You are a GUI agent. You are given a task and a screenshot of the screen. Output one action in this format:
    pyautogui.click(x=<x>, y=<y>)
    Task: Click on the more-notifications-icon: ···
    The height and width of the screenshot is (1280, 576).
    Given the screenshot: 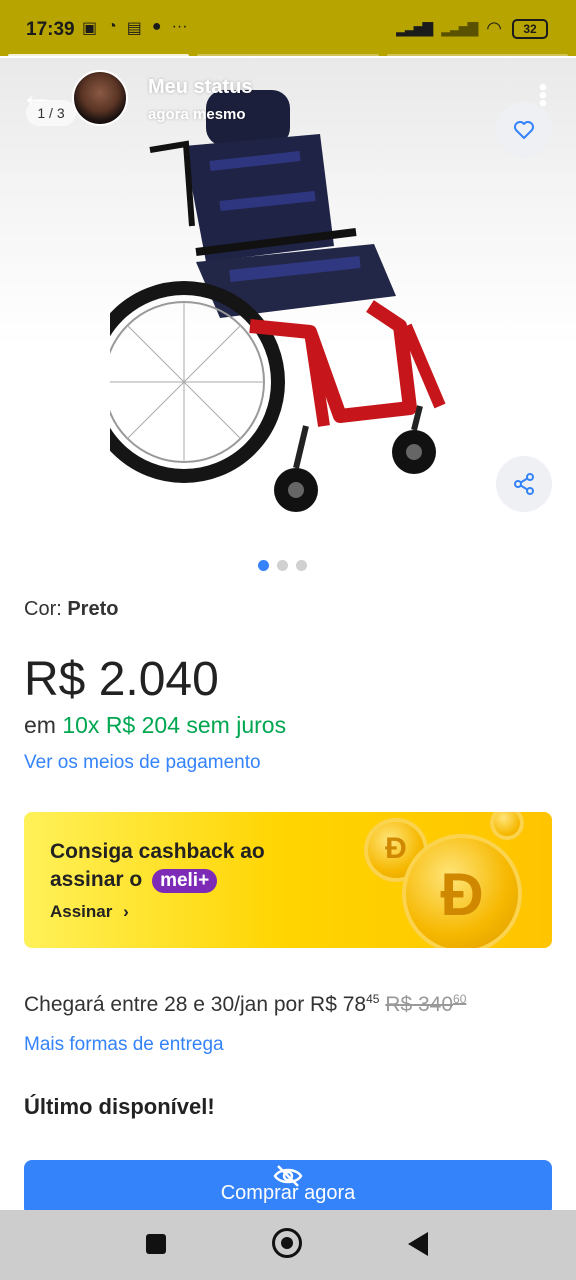 What is the action you would take?
    pyautogui.click(x=179, y=26)
    